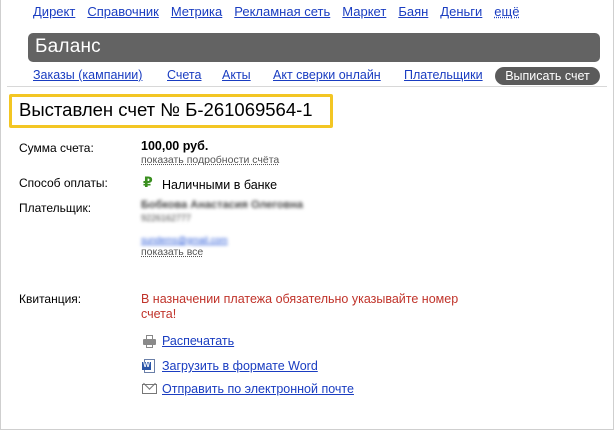  Describe the element at coordinates (196, 13) in the screenshot. I see `top-nav-metrika: Метрика` at that location.